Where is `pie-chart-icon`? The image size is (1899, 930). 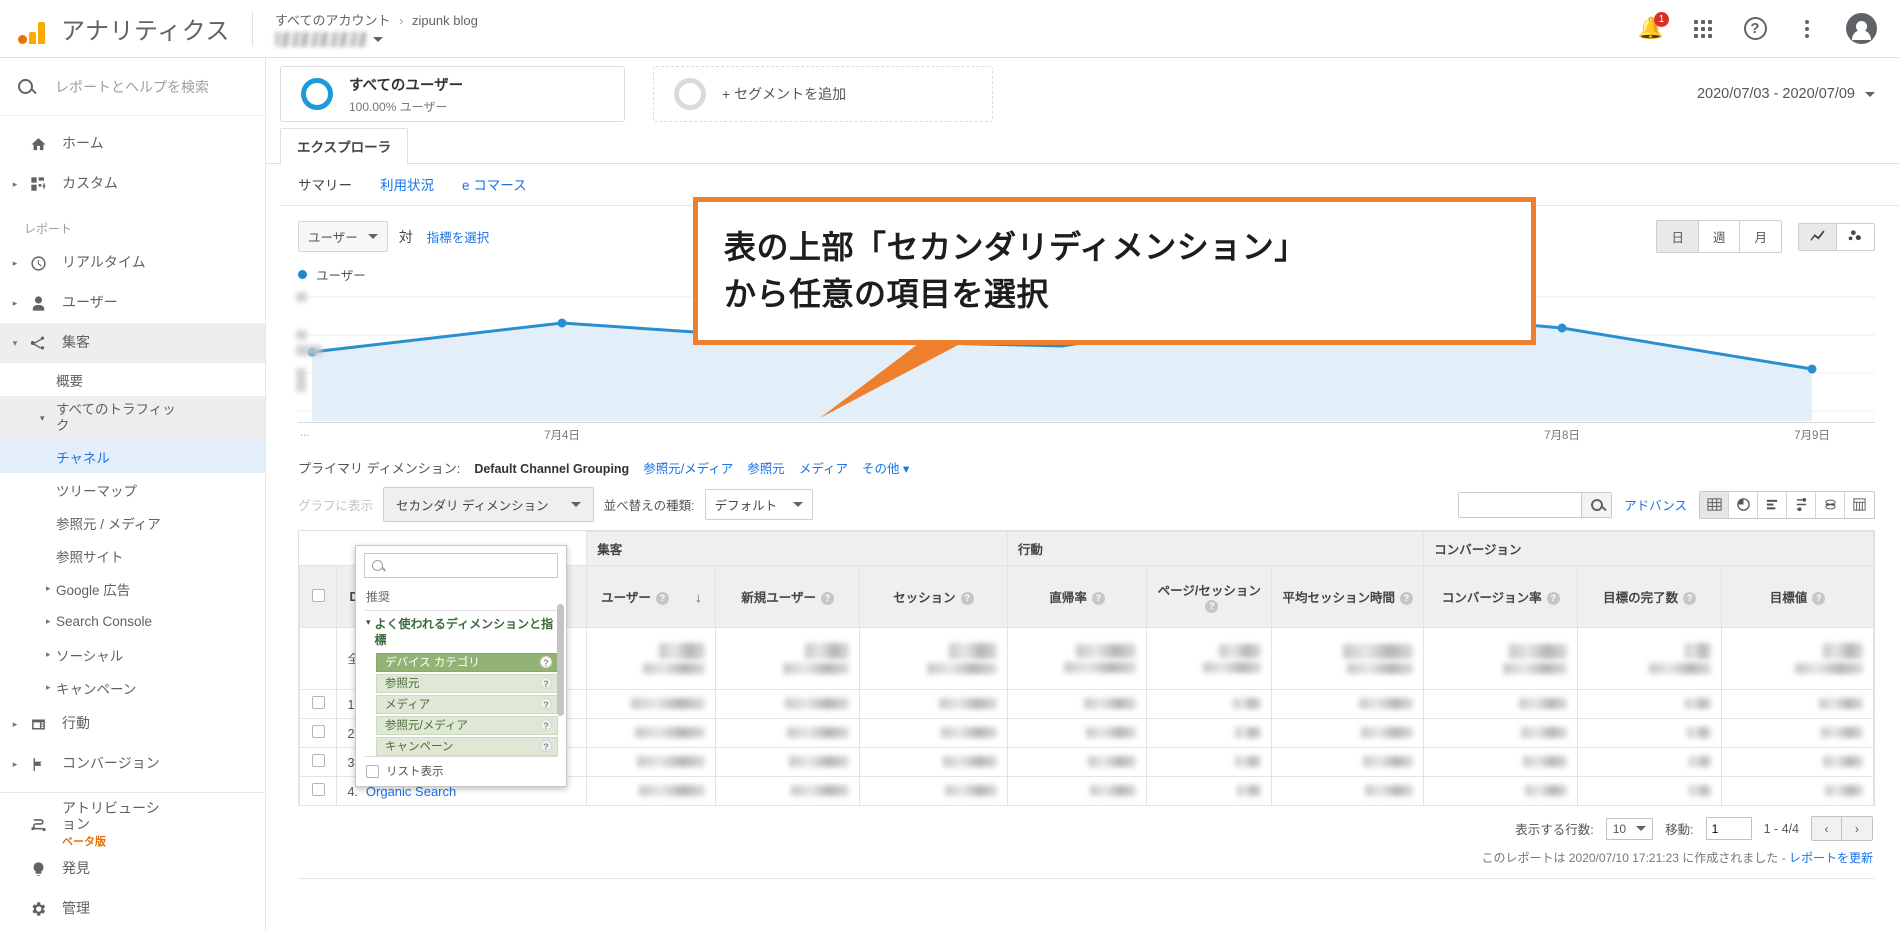 pie-chart-icon is located at coordinates (1743, 504).